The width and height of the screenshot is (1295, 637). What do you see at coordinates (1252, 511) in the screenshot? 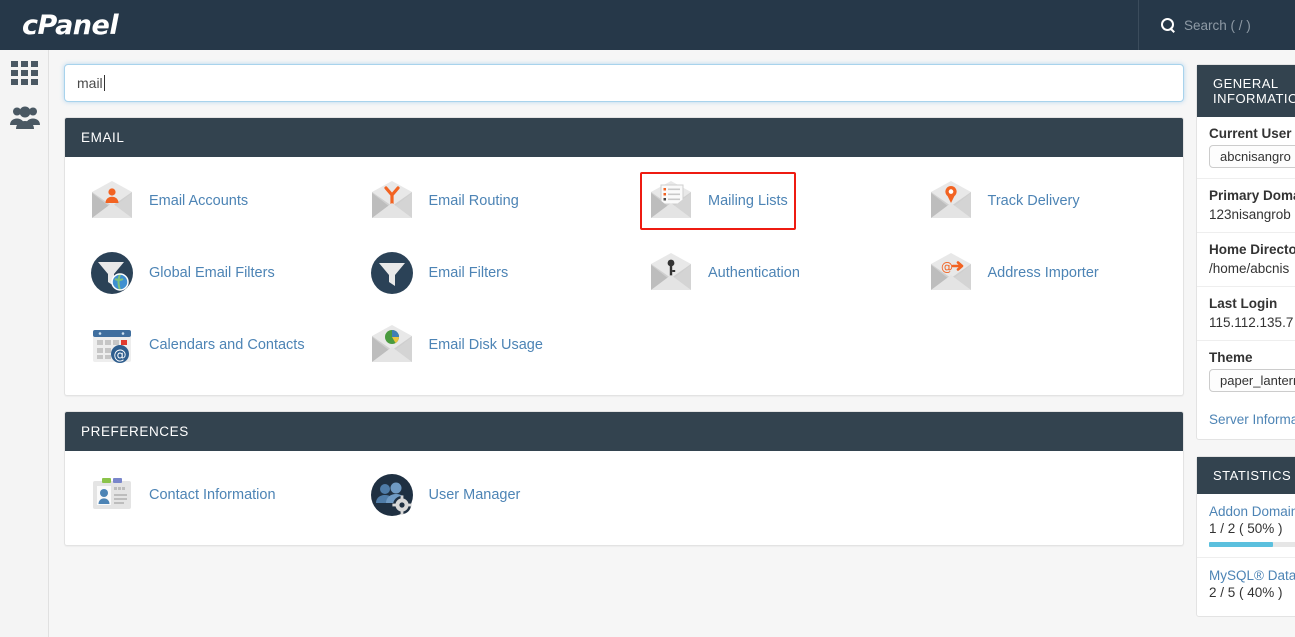
I see `statistic-name: Addon Domains` at bounding box center [1252, 511].